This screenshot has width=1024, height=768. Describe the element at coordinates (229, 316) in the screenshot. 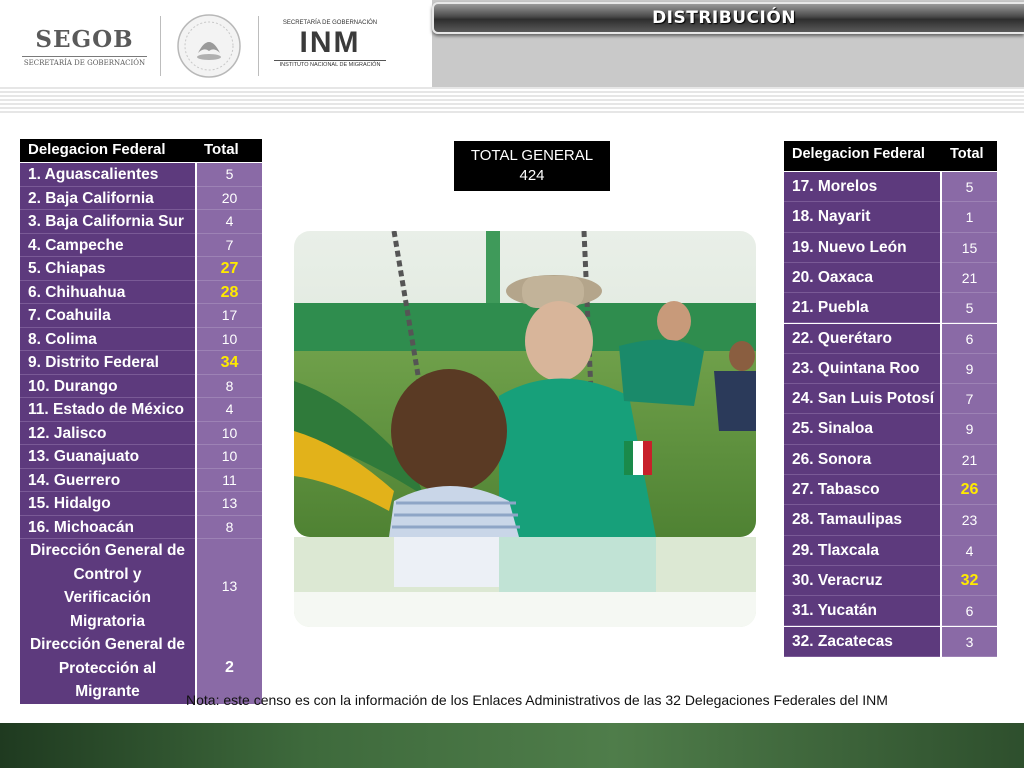

I see `delegation-total: 17` at that location.